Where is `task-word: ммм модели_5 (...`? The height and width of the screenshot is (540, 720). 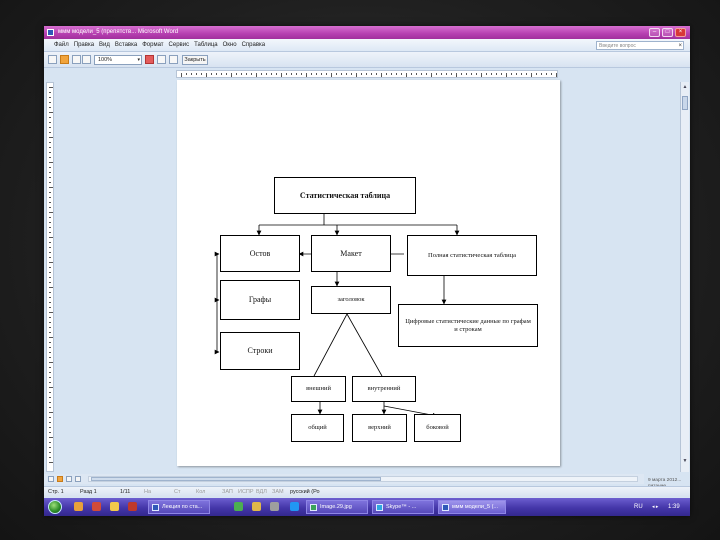 task-word: ммм модели_5 (... is located at coordinates (472, 507).